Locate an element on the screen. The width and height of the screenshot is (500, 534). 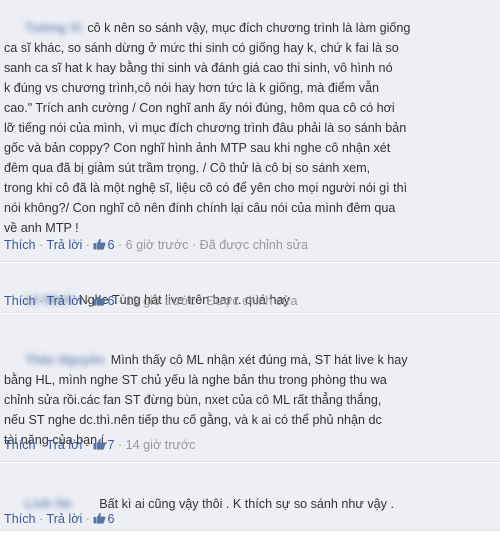
comment-time: 12 giờ trước is located at coordinates (161, 301).